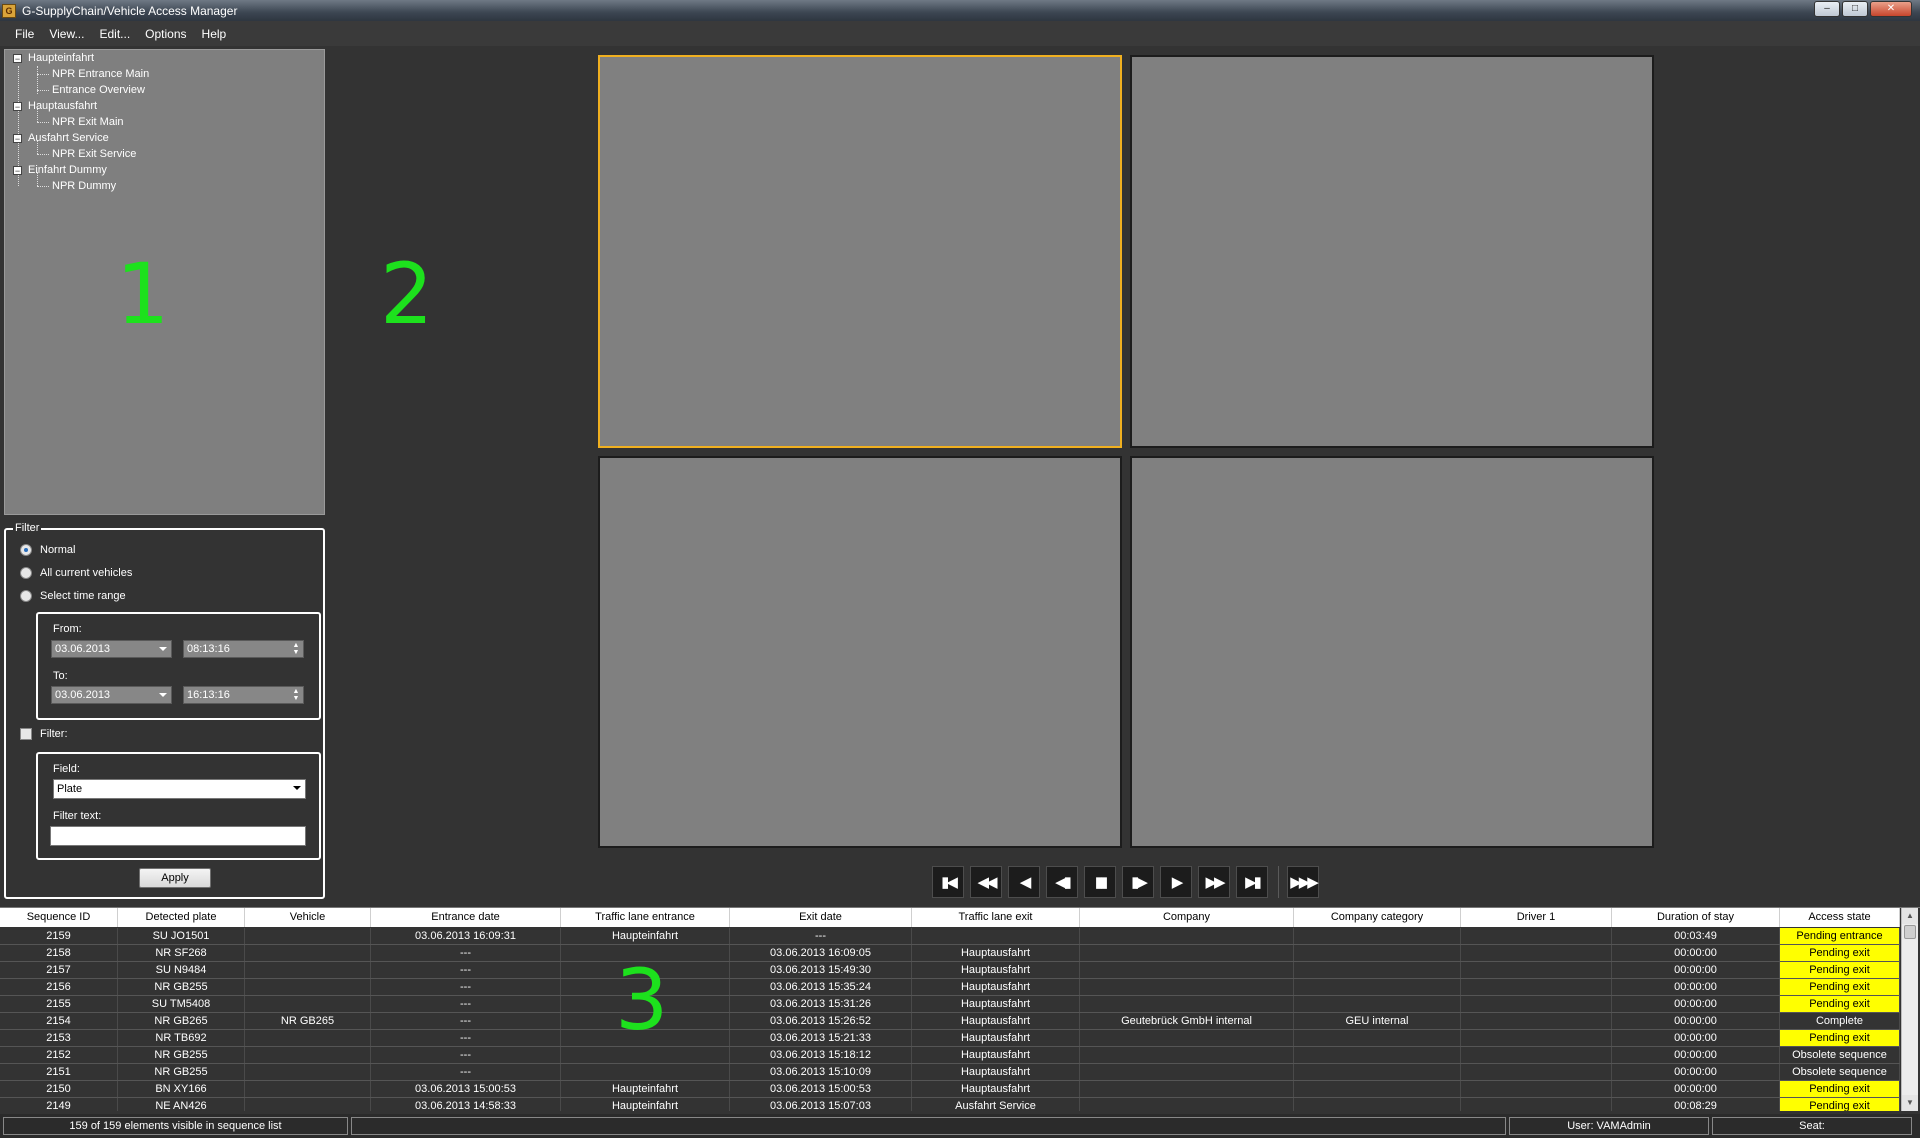  I want to click on radio-all-current-vehicles: All current vehicles, so click(76, 573).